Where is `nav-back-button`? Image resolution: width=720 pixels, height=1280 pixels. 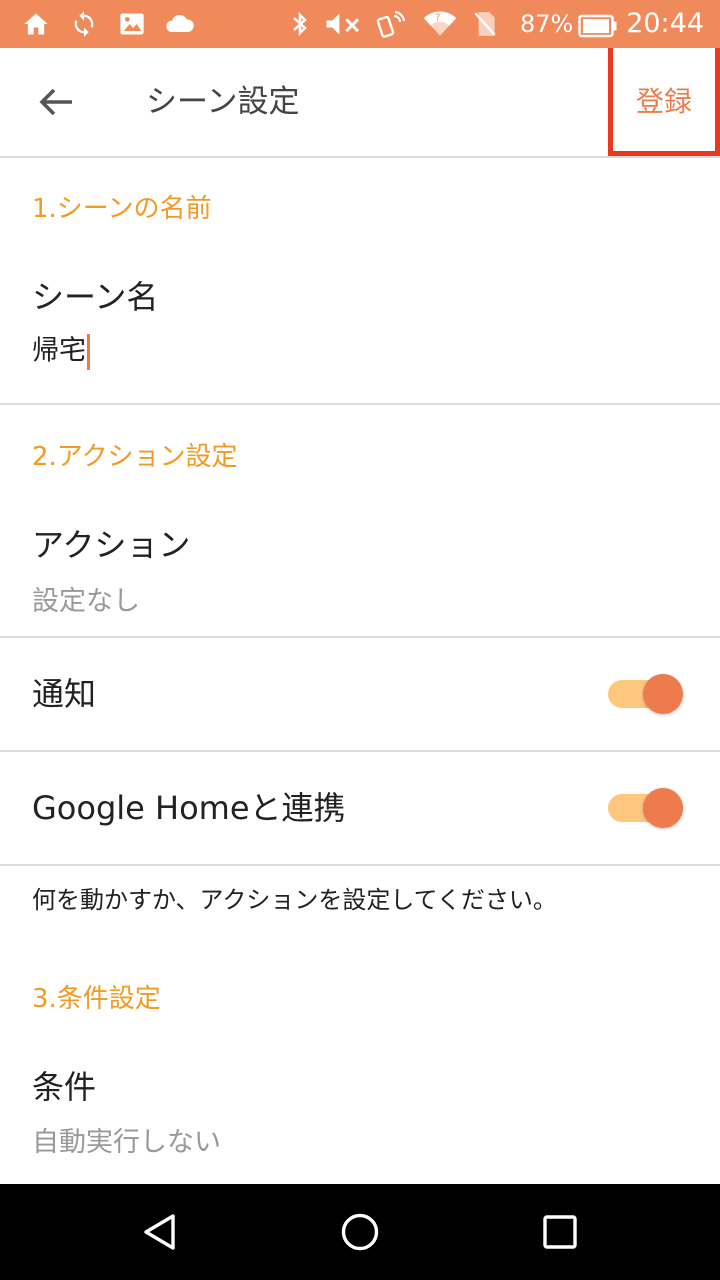
nav-back-button is located at coordinates (160, 1232).